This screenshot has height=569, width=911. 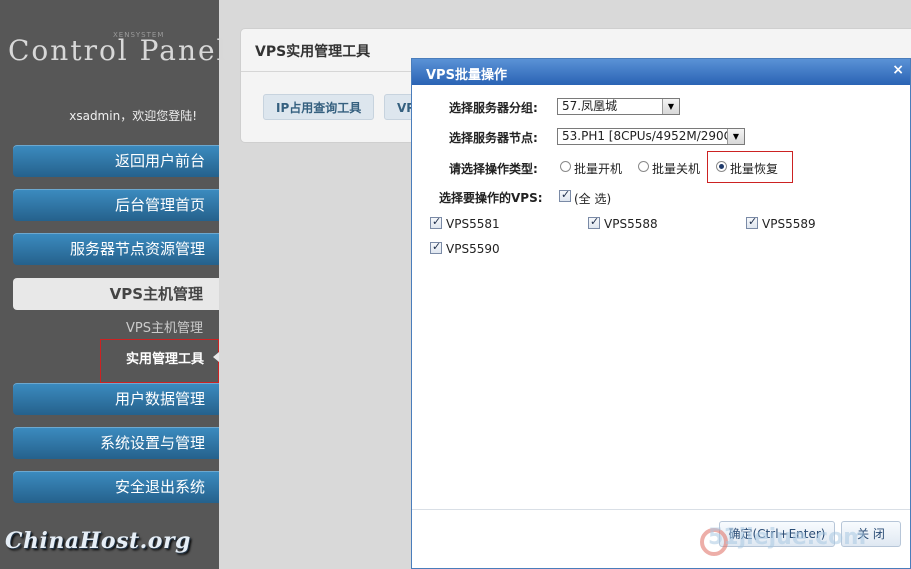 What do you see at coordinates (466, 75) in the screenshot?
I see `dialog-title: VPS批量操作` at bounding box center [466, 75].